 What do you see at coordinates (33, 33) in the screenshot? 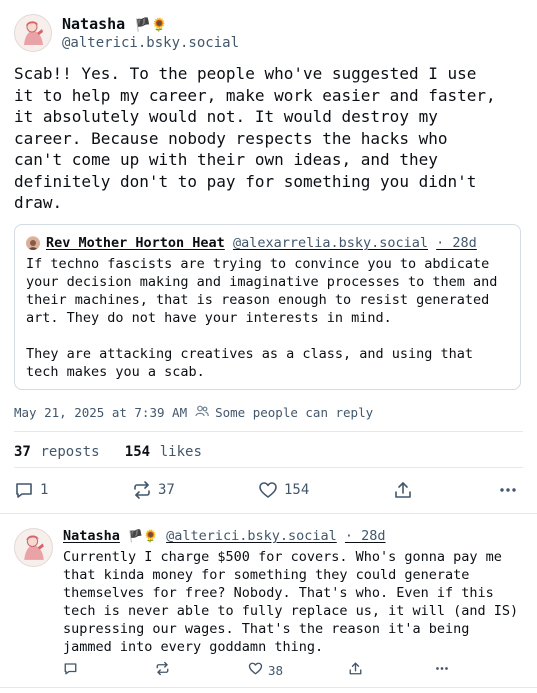
I see `author-avatar` at bounding box center [33, 33].